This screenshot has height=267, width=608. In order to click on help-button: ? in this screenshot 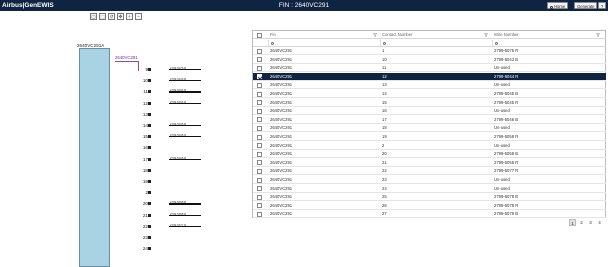, I will do `click(602, 5)`.